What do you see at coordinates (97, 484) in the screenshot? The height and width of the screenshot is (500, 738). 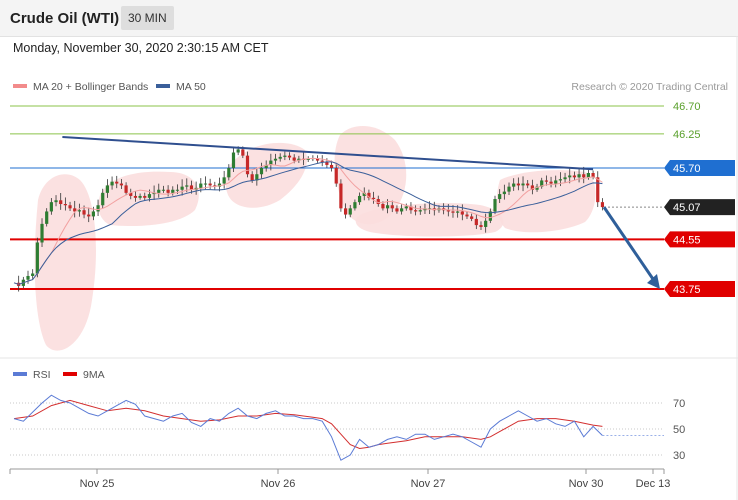 I see `x-label-nov-25: Nov 25` at bounding box center [97, 484].